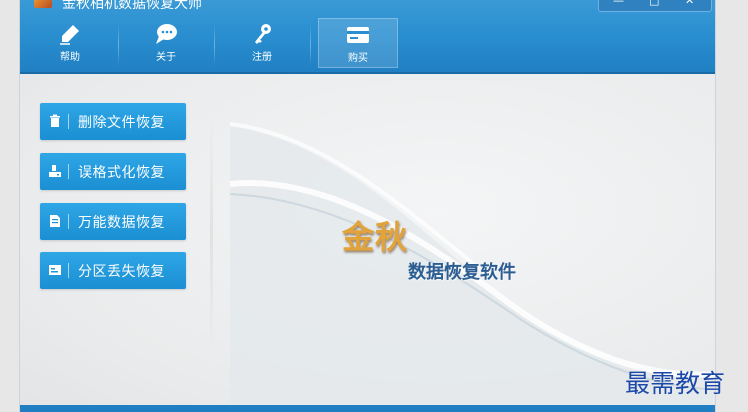 Image resolution: width=748 pixels, height=412 pixels. Describe the element at coordinates (132, 6) in the screenshot. I see `window-title: 金秋相机数据恢复大师` at that location.